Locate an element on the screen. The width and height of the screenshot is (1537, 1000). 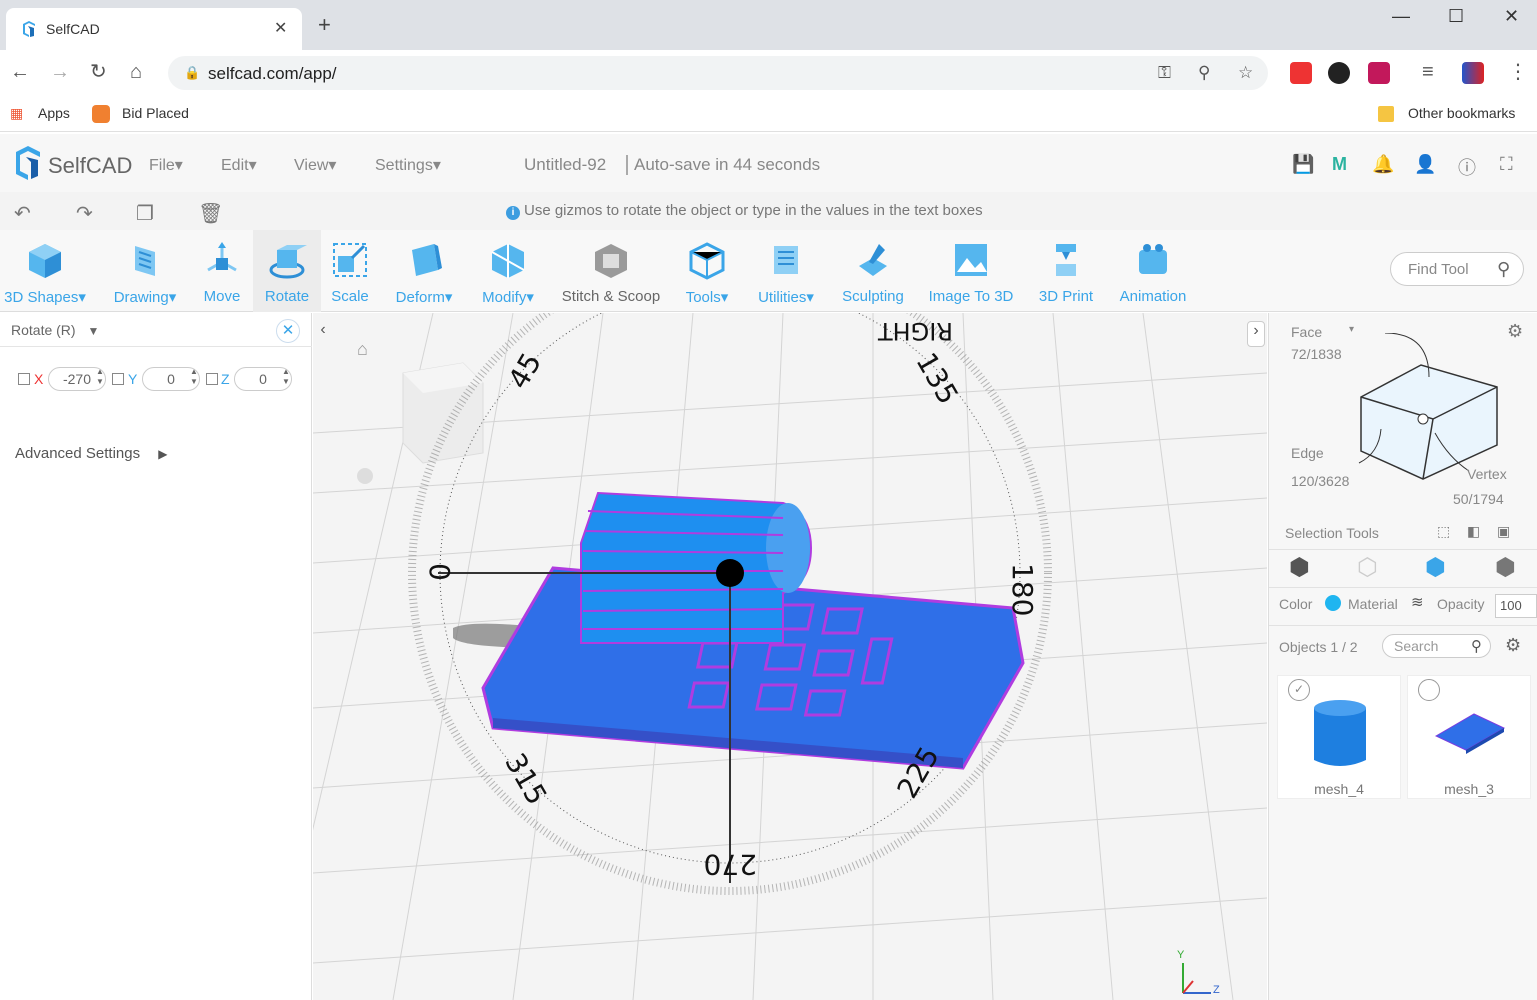
triangle-right-icon: ▶ is located at coordinates (163, 454).